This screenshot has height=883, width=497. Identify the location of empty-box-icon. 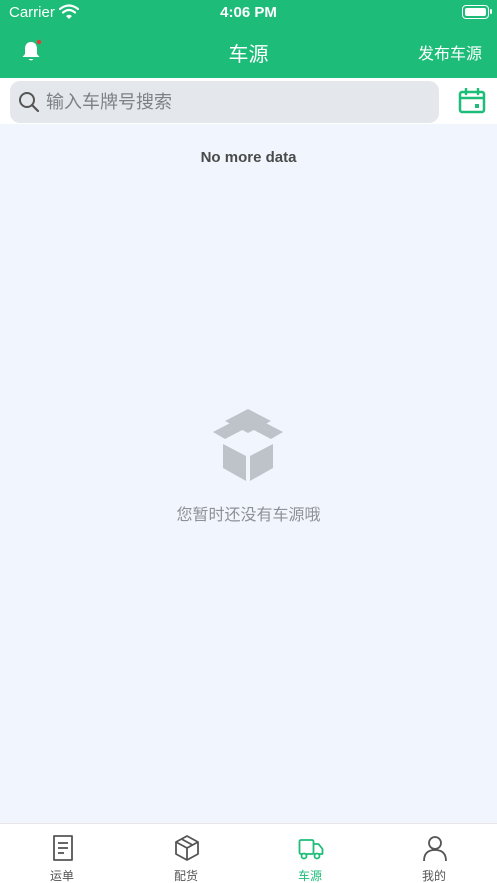
(248, 445).